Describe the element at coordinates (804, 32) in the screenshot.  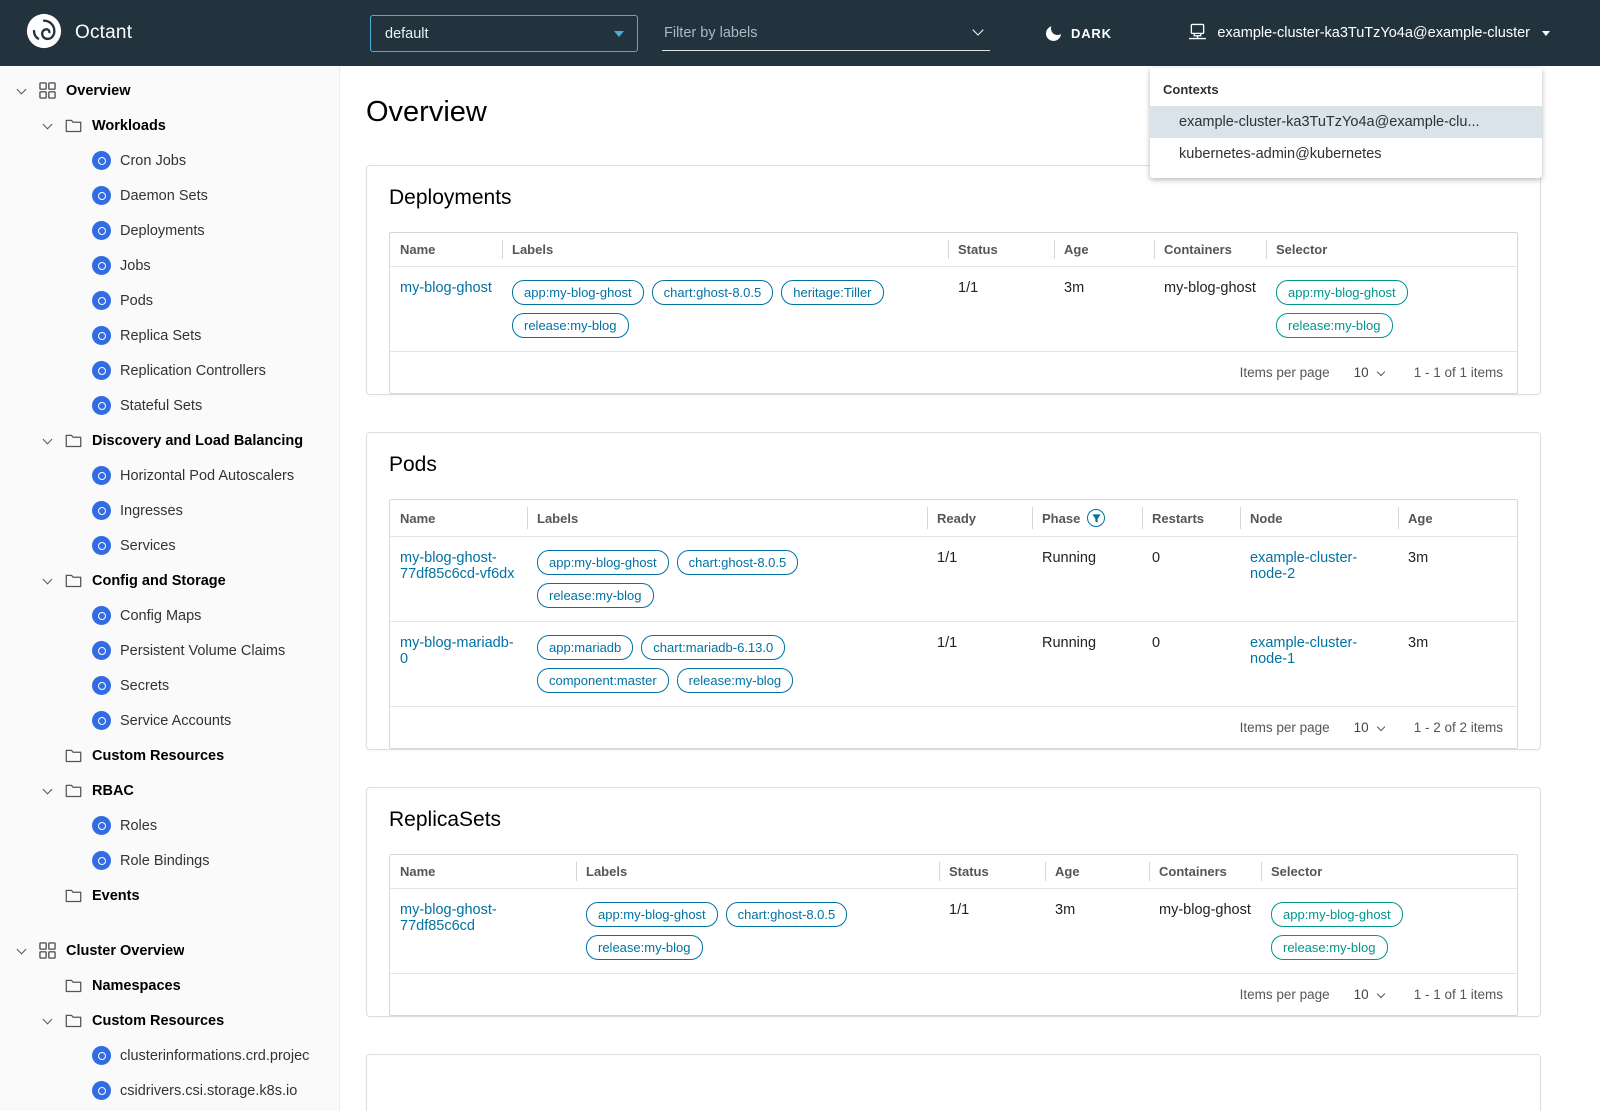
I see `label-filter-input` at that location.